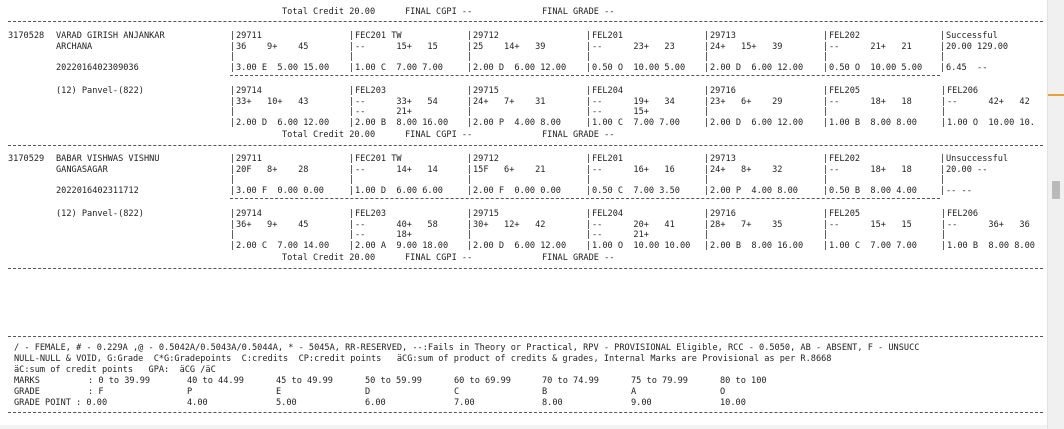  Describe the element at coordinates (375, 403) in the screenshot. I see `grade-point-value: 6.00` at that location.